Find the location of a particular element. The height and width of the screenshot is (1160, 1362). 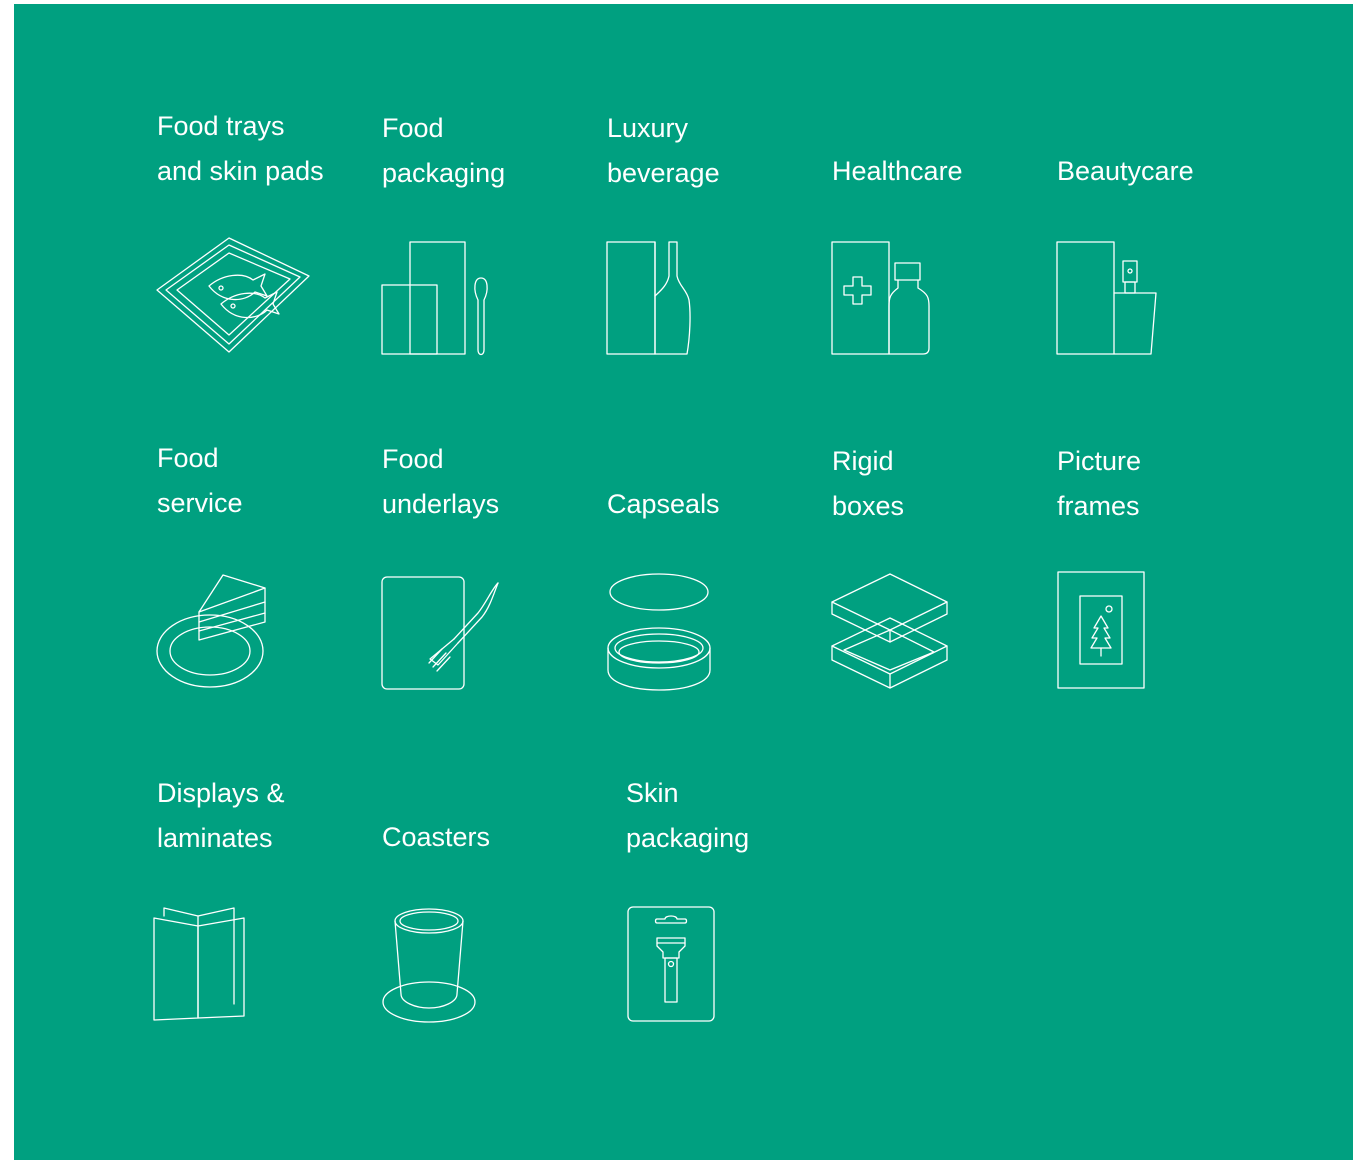

cake-plate-icon is located at coordinates (211, 631).